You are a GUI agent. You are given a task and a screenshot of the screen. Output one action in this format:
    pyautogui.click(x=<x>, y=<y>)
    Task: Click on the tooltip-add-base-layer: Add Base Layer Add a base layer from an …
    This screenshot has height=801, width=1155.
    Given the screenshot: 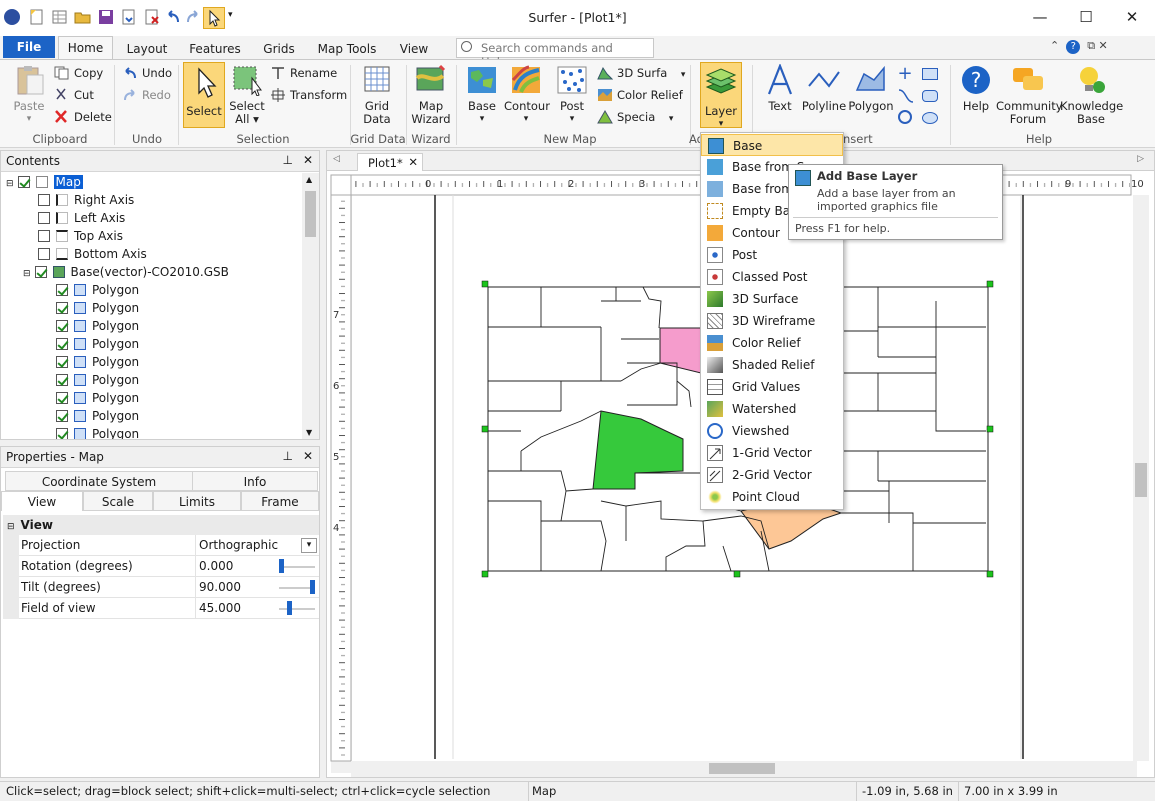 What is the action you would take?
    pyautogui.click(x=895, y=202)
    